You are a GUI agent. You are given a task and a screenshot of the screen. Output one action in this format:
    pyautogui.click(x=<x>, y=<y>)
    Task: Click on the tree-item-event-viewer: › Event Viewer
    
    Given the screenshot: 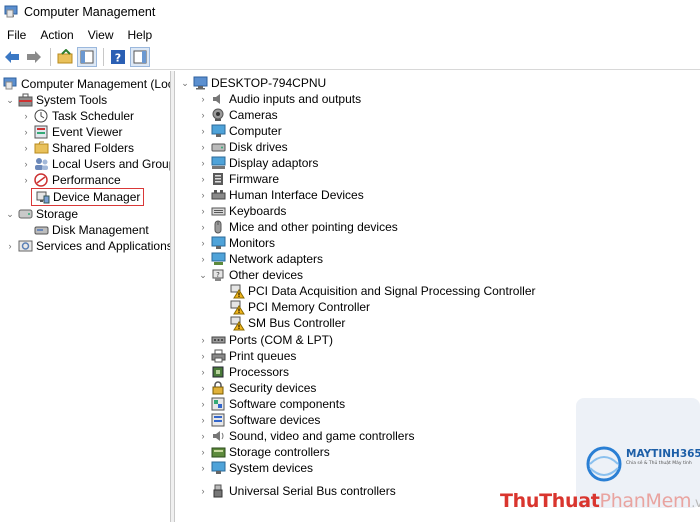 What is the action you would take?
    pyautogui.click(x=72, y=132)
    